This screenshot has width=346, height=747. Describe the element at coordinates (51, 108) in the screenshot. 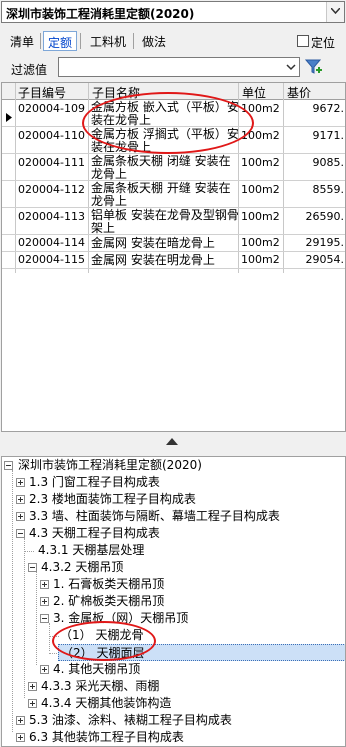

I see `row-code: 020004-109` at that location.